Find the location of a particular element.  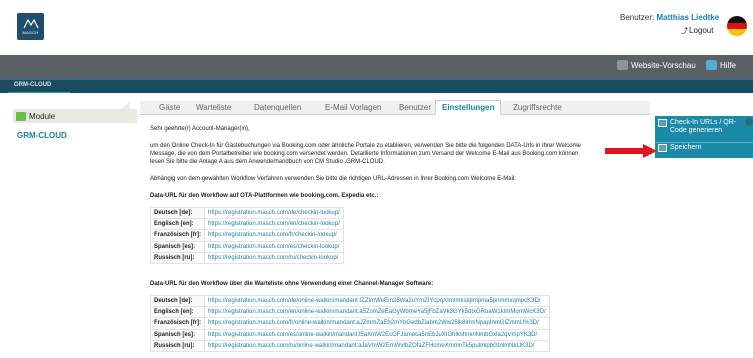

tab-email-vorlagen: E-Mail Vorlagen is located at coordinates (353, 107).